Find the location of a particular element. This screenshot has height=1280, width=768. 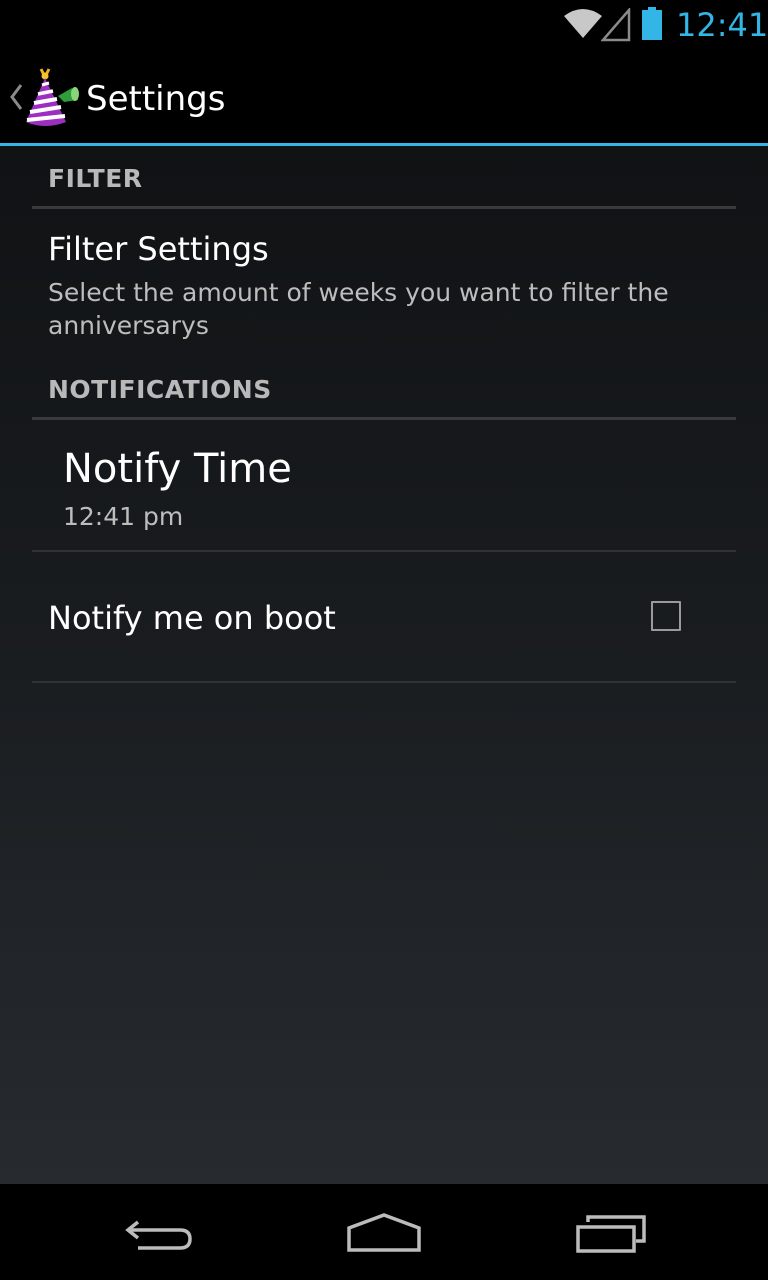

navigation-bar is located at coordinates (384, 1232).